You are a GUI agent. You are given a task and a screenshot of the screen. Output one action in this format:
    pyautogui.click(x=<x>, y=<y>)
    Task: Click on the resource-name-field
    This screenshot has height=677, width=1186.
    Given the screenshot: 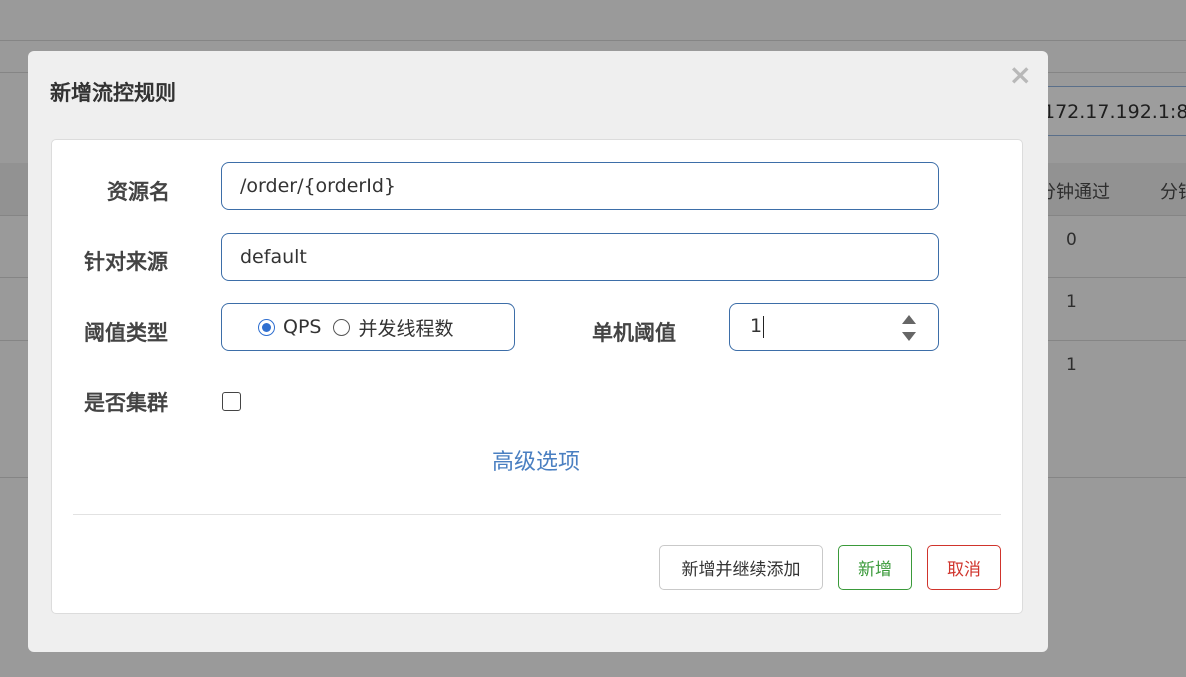 What is the action you would take?
    pyautogui.click(x=580, y=186)
    